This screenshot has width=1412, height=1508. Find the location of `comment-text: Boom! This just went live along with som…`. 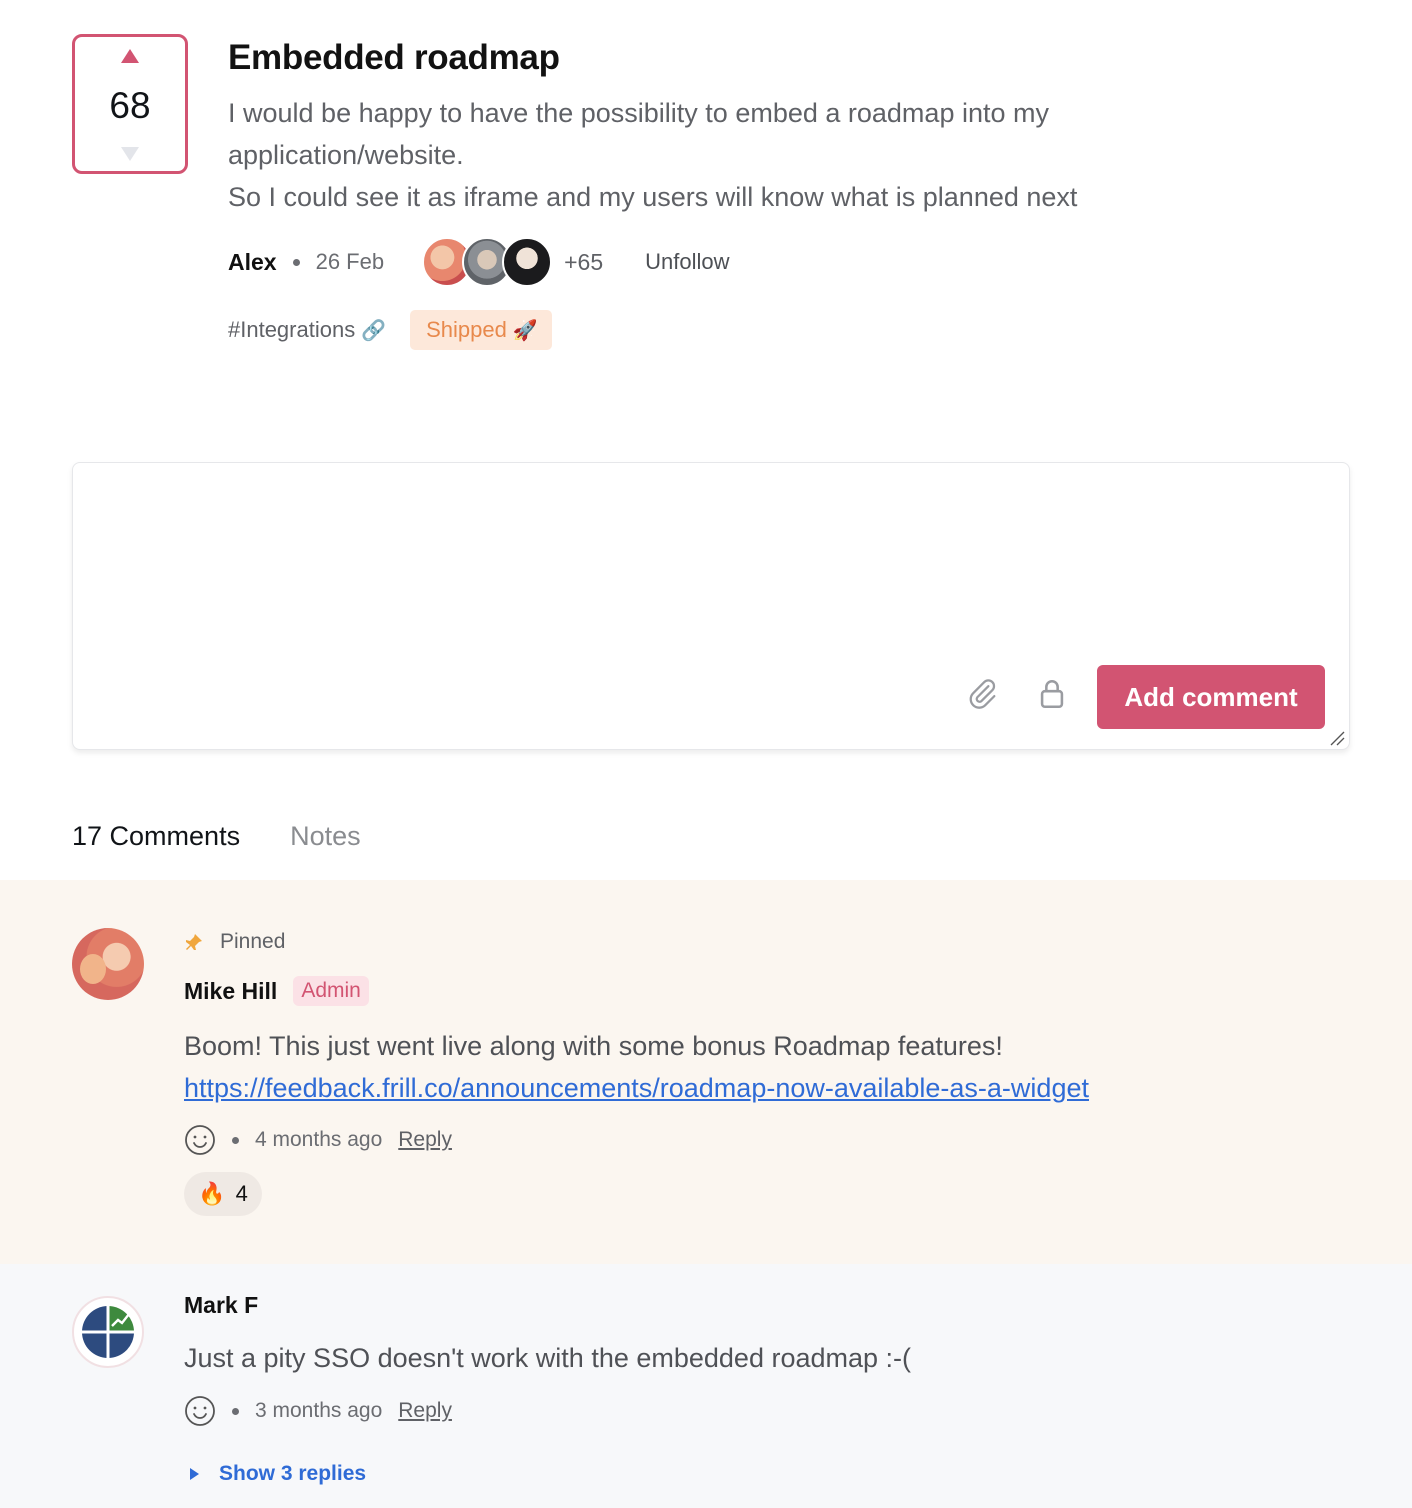

comment-text: Boom! This just went live along with som… is located at coordinates (593, 1046).